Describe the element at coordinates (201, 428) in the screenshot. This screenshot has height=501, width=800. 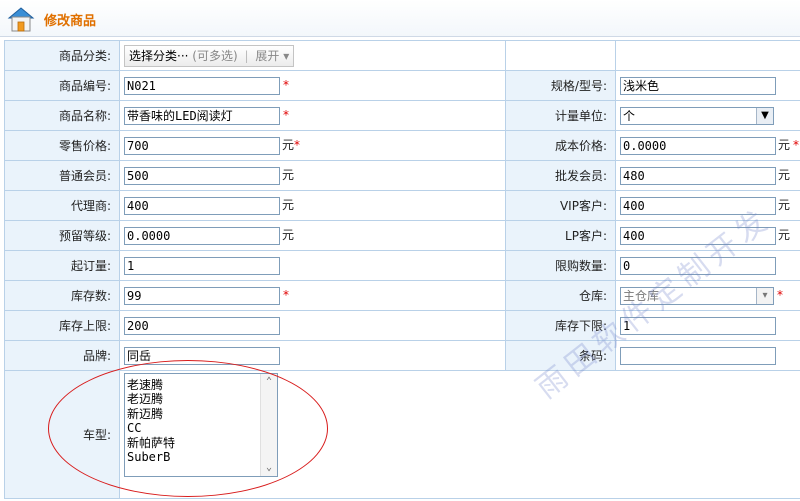
I see `list-item: CC` at that location.